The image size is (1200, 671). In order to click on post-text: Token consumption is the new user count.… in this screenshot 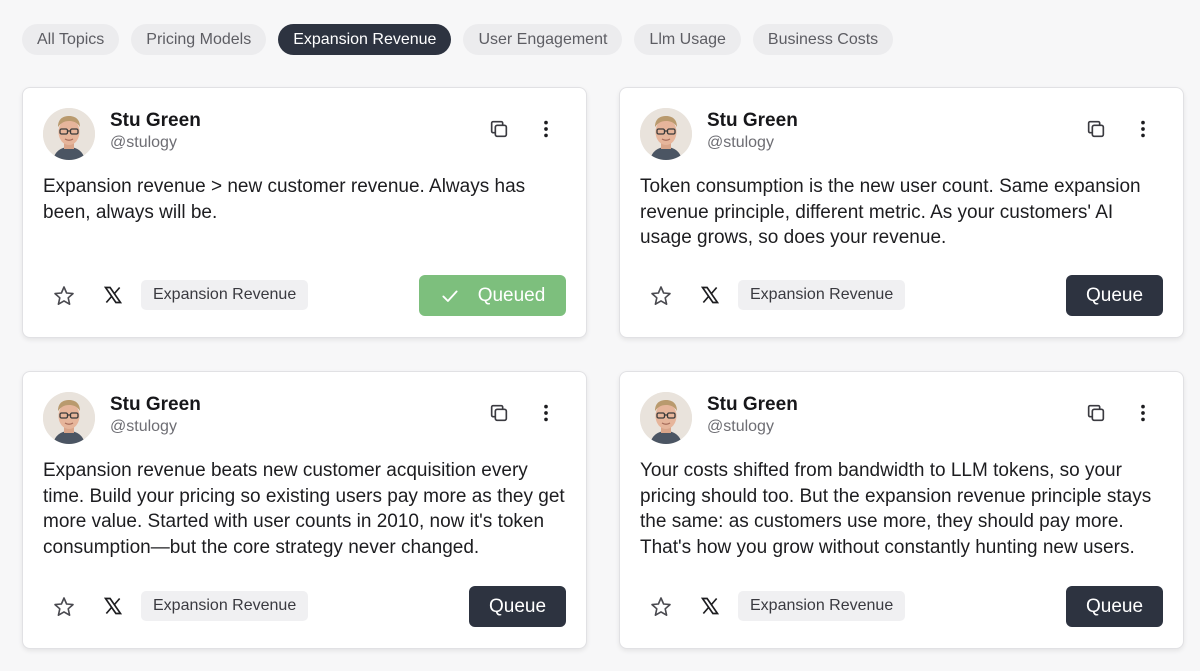, I will do `click(890, 212)`.